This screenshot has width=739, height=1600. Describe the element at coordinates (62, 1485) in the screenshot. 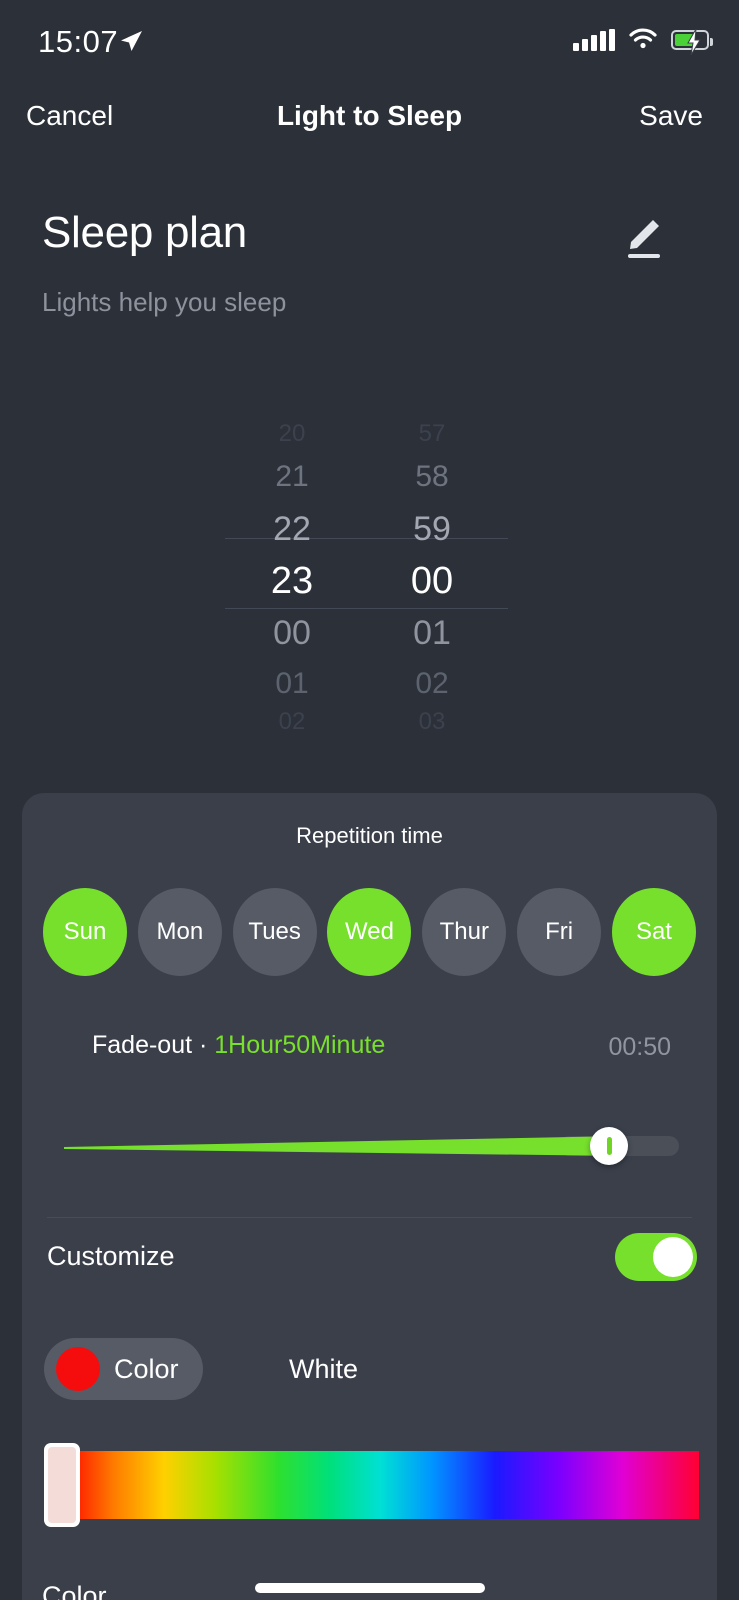

I see `hue-slider-handle` at that location.